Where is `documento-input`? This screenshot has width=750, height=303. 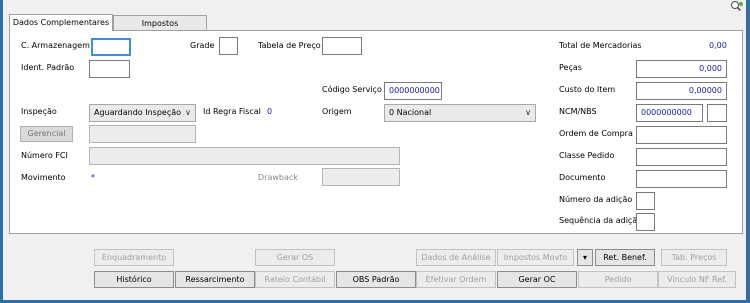
documento-input is located at coordinates (681, 179).